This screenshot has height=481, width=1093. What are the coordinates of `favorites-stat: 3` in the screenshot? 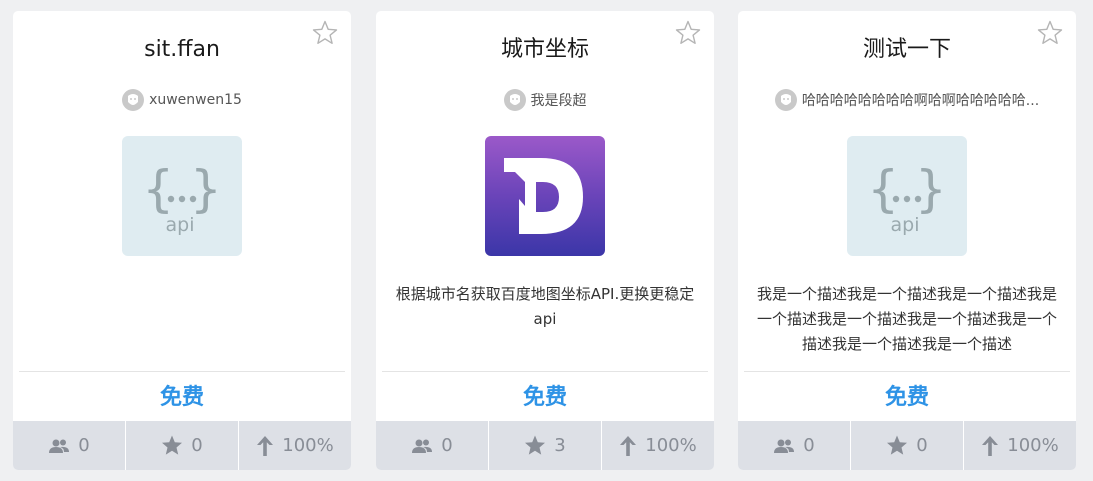 It's located at (544, 445).